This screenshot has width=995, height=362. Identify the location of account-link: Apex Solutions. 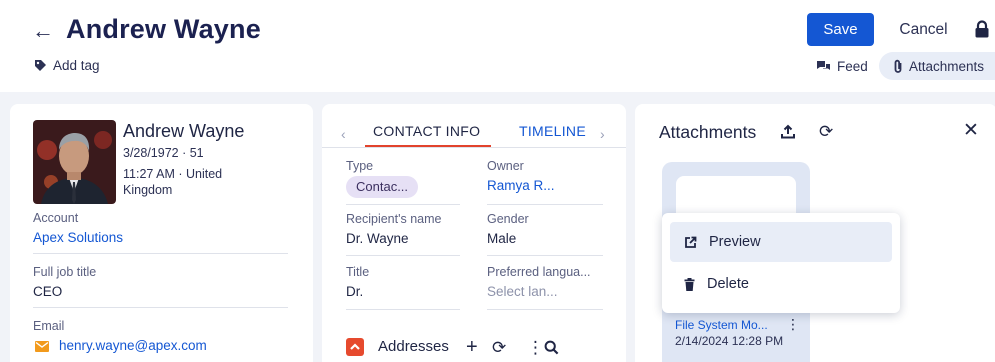
(78, 237).